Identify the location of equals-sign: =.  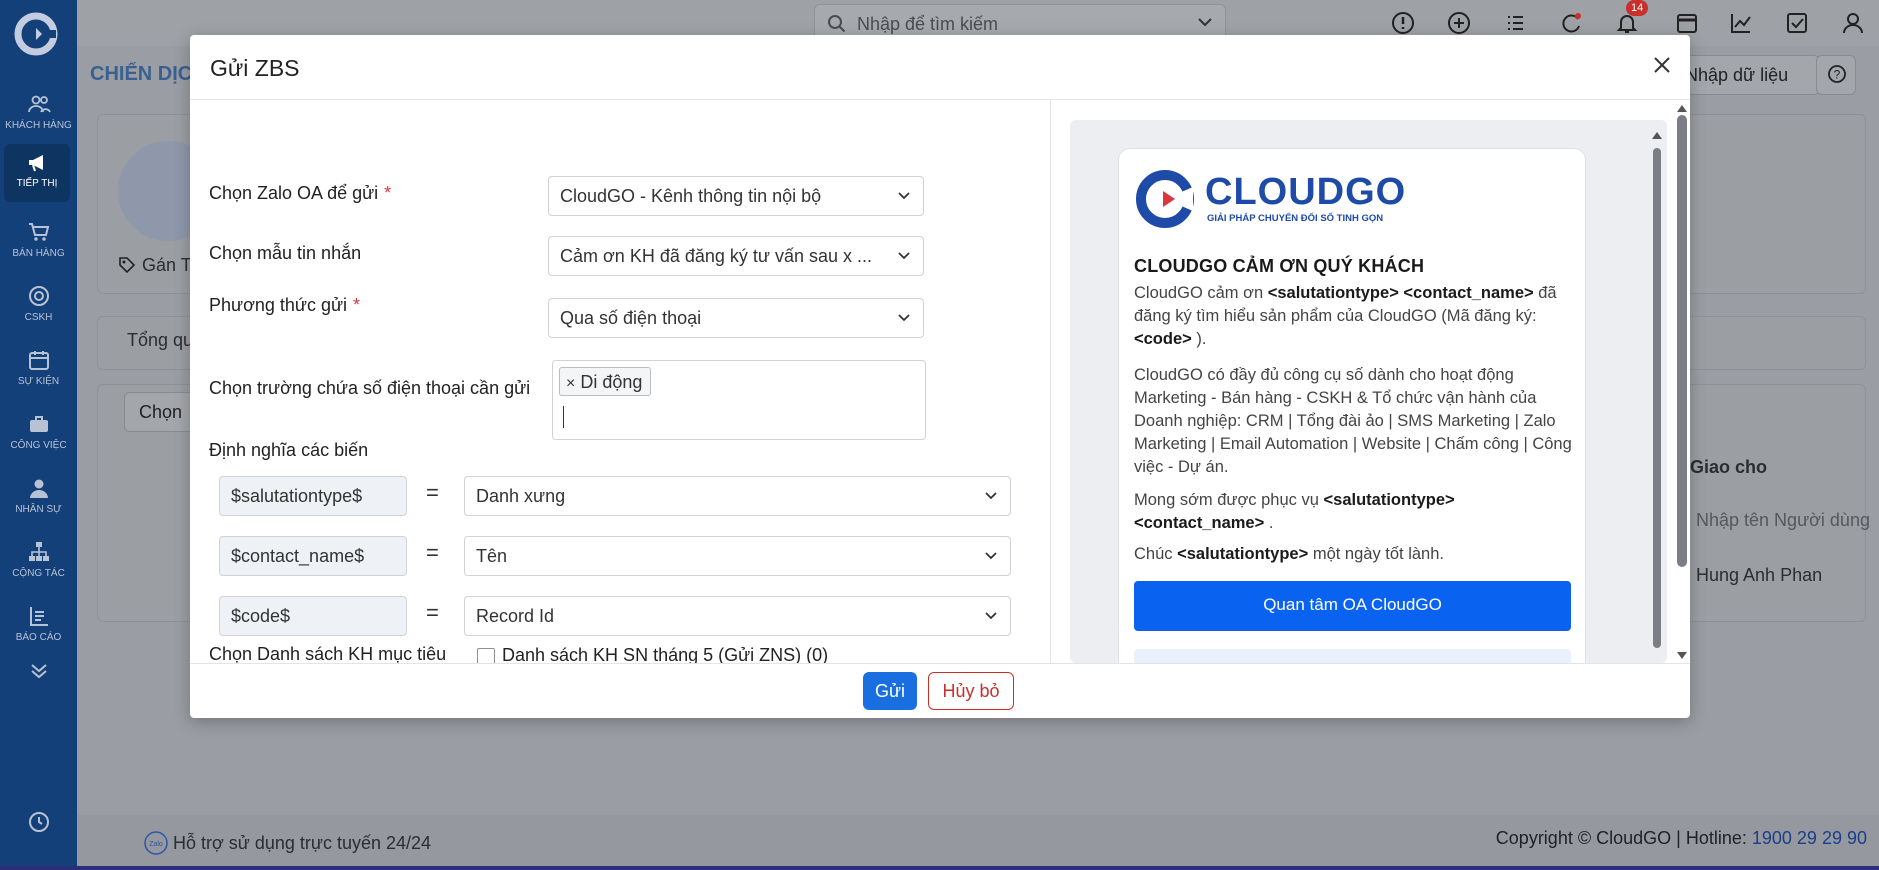
(432, 492).